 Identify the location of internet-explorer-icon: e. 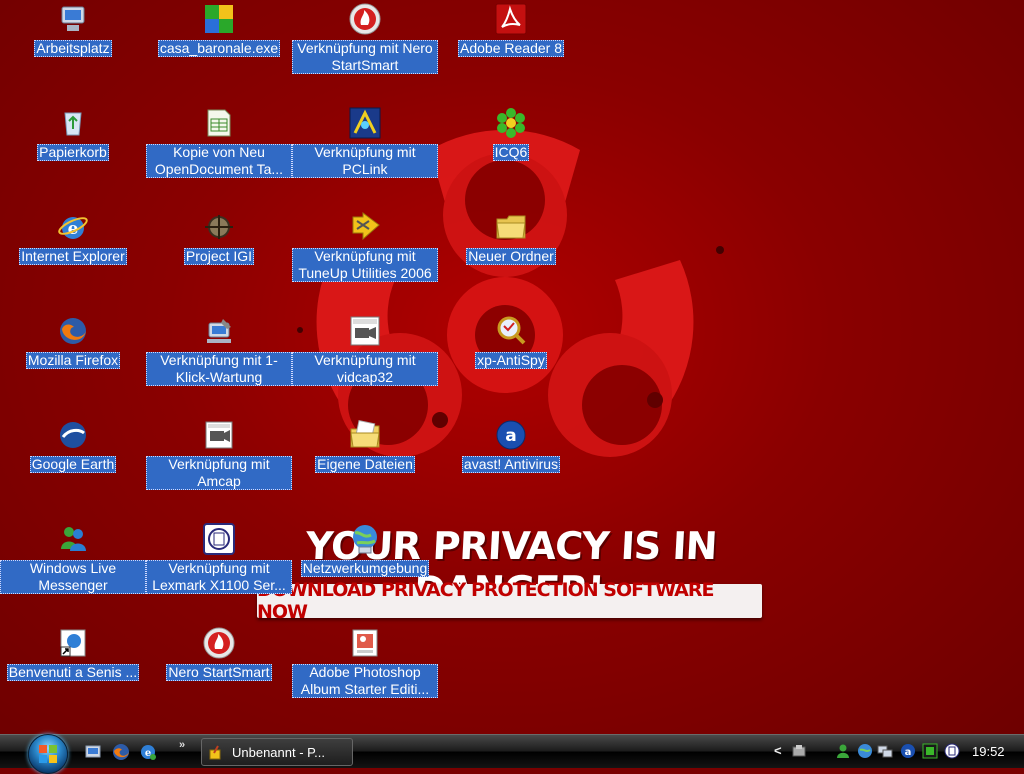
(73, 228).